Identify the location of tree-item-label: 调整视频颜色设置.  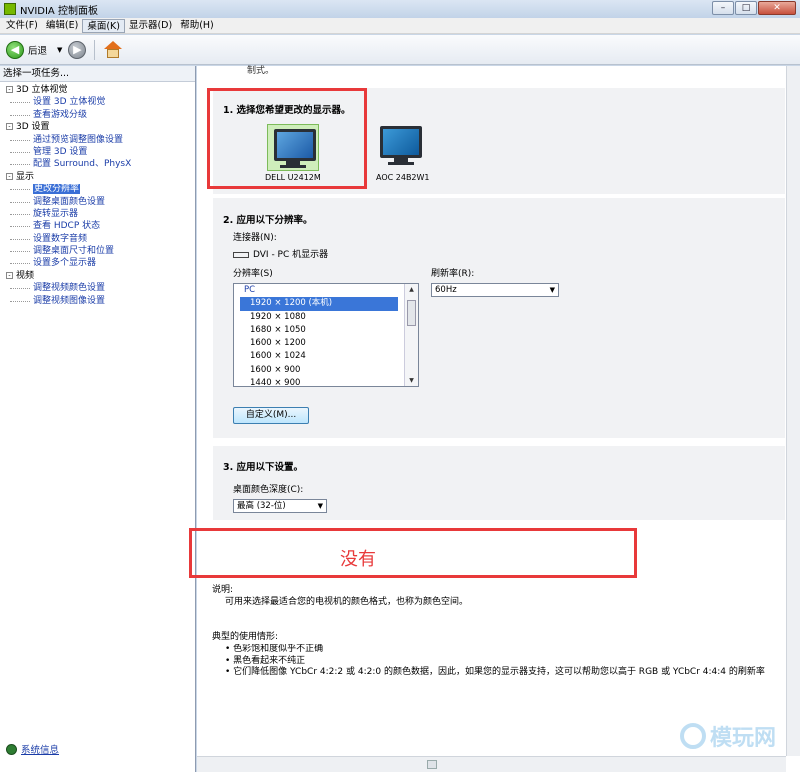
(69, 288).